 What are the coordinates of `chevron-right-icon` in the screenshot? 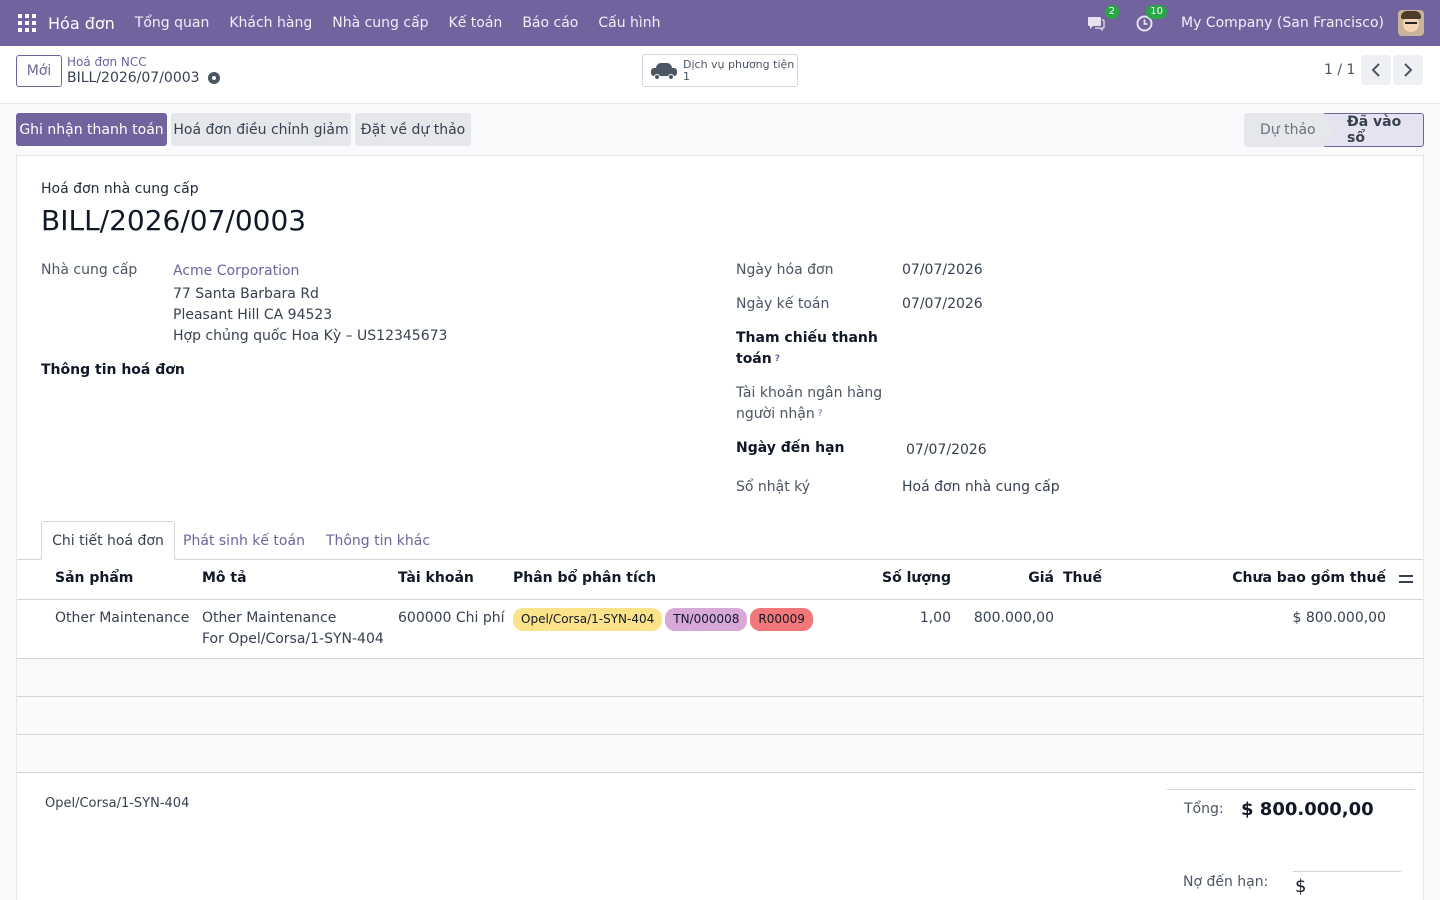 It's located at (1408, 70).